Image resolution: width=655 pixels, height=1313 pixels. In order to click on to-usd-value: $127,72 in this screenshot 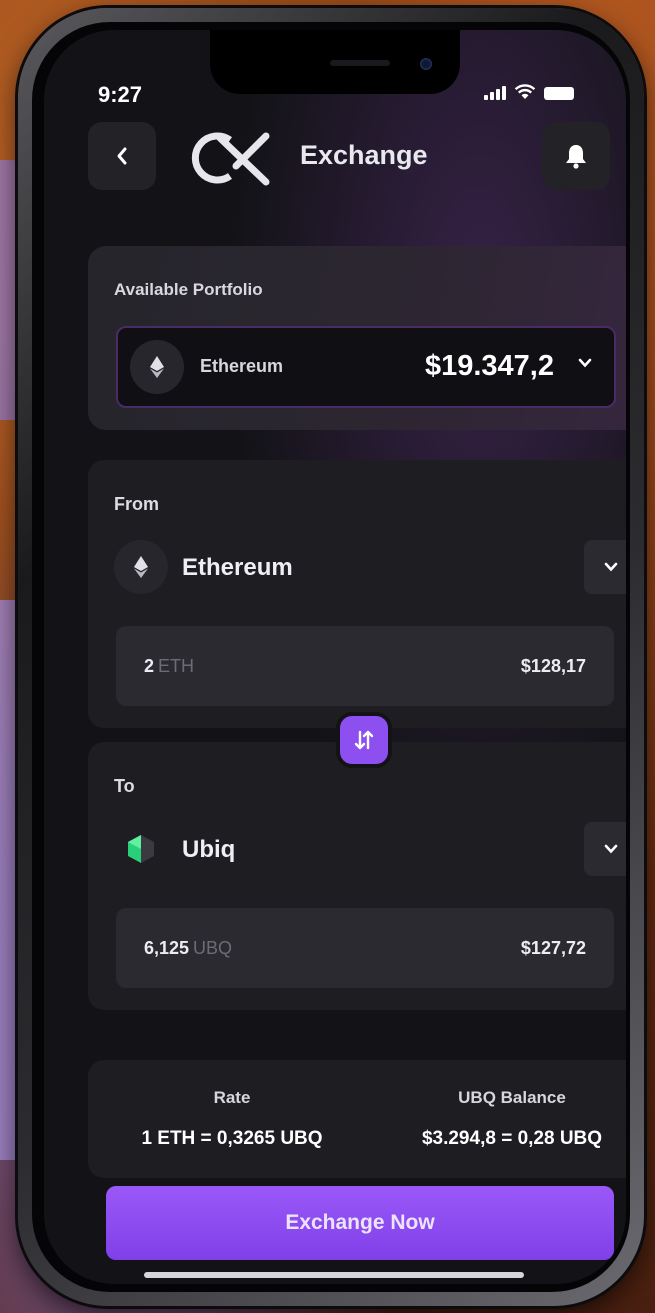, I will do `click(553, 948)`.